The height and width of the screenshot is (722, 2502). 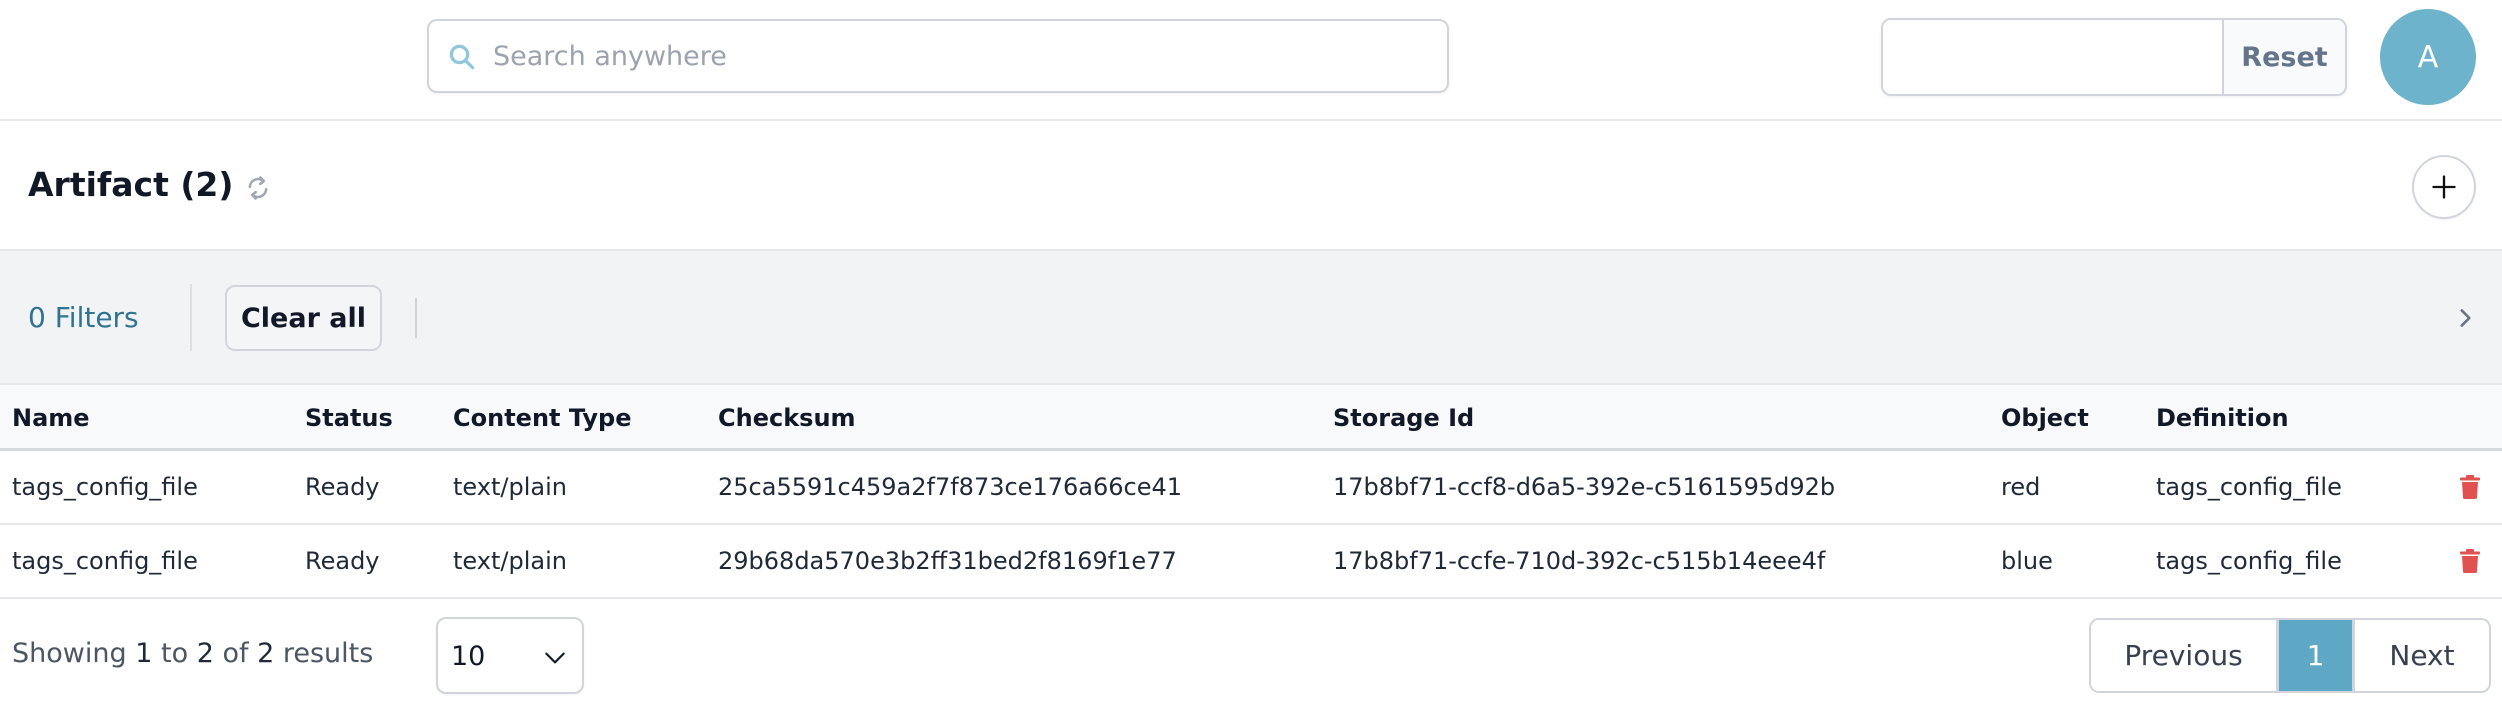 What do you see at coordinates (51, 418) in the screenshot?
I see `column-header-name: Name` at bounding box center [51, 418].